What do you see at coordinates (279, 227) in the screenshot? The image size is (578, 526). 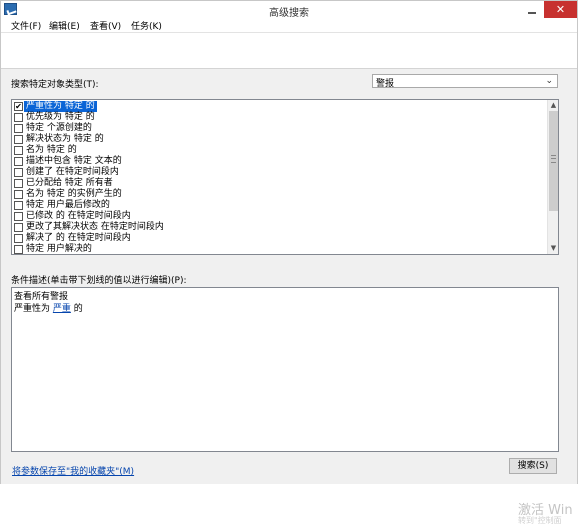 I see `criteria-row: 更改了其解决状态 在特定时间段内` at bounding box center [279, 227].